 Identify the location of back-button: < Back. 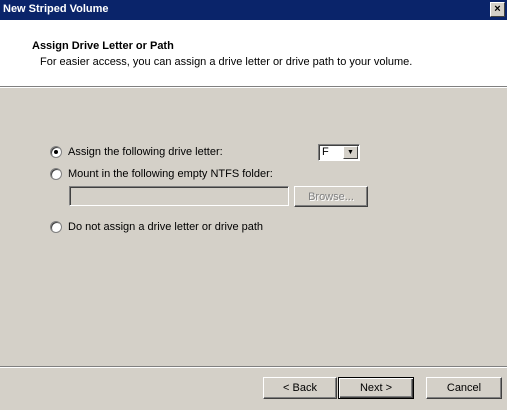
(300, 388).